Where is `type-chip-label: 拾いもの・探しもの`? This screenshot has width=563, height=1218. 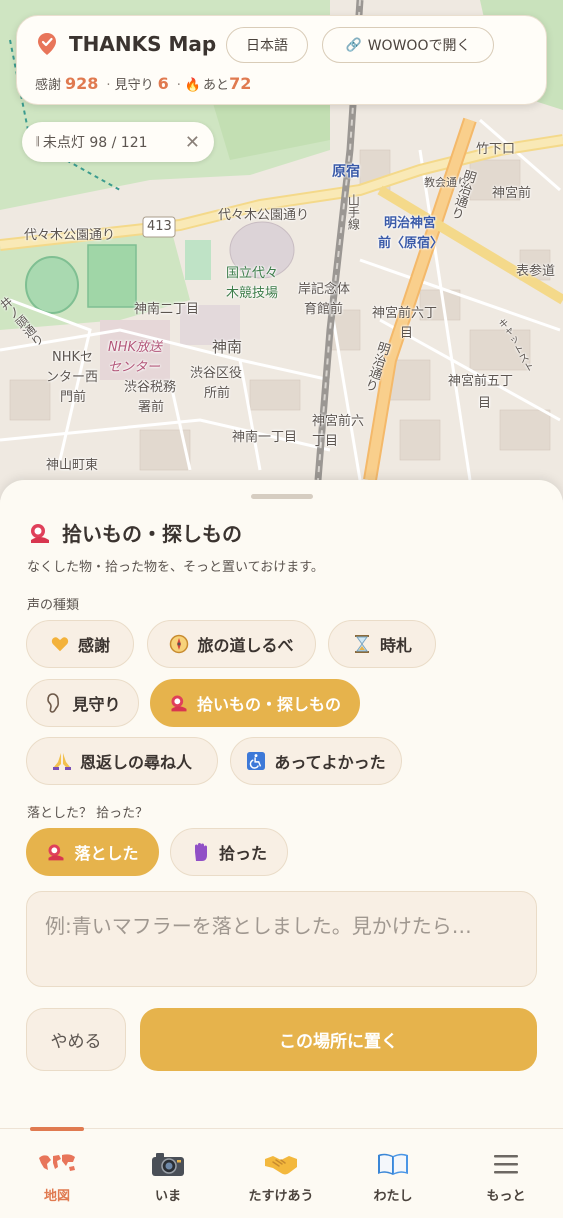 type-chip-label: 拾いもの・探しもの is located at coordinates (268, 704).